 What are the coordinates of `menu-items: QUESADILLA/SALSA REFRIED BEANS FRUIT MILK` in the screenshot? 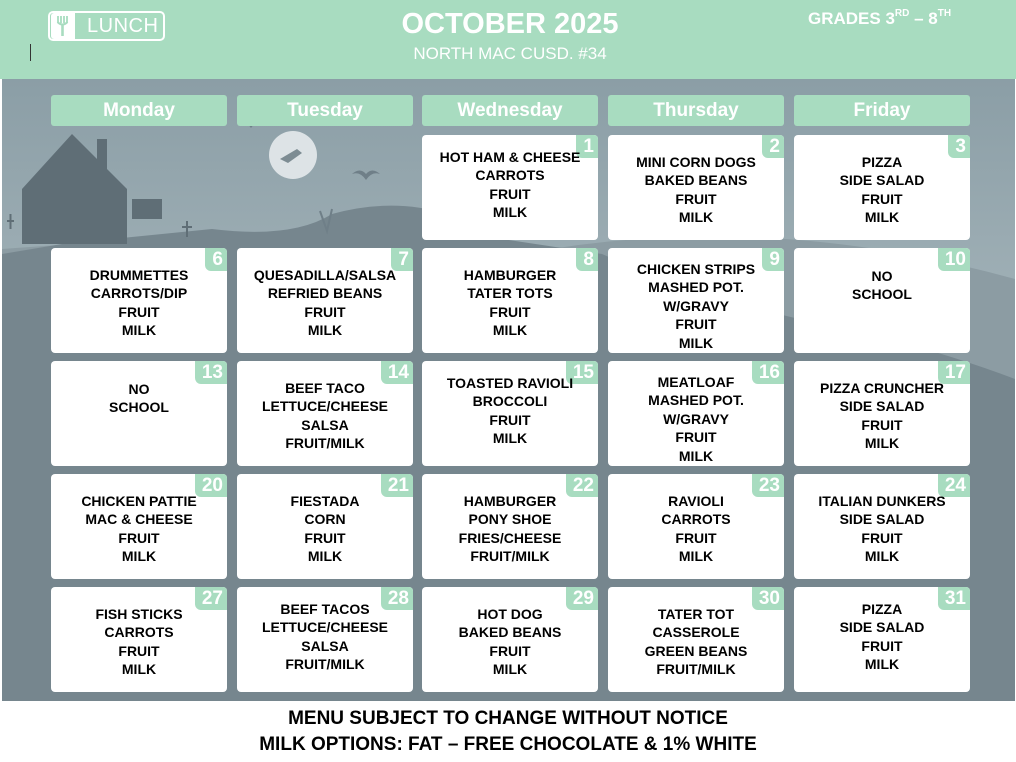 It's located at (325, 303).